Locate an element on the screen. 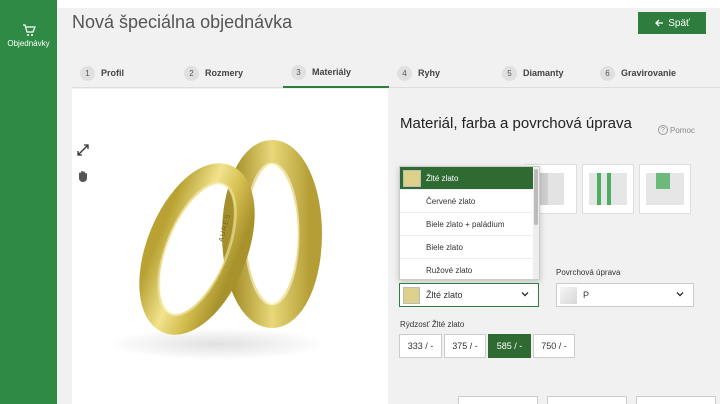 Image resolution: width=720 pixels, height=404 pixels. step-label: Ryhy is located at coordinates (429, 73).